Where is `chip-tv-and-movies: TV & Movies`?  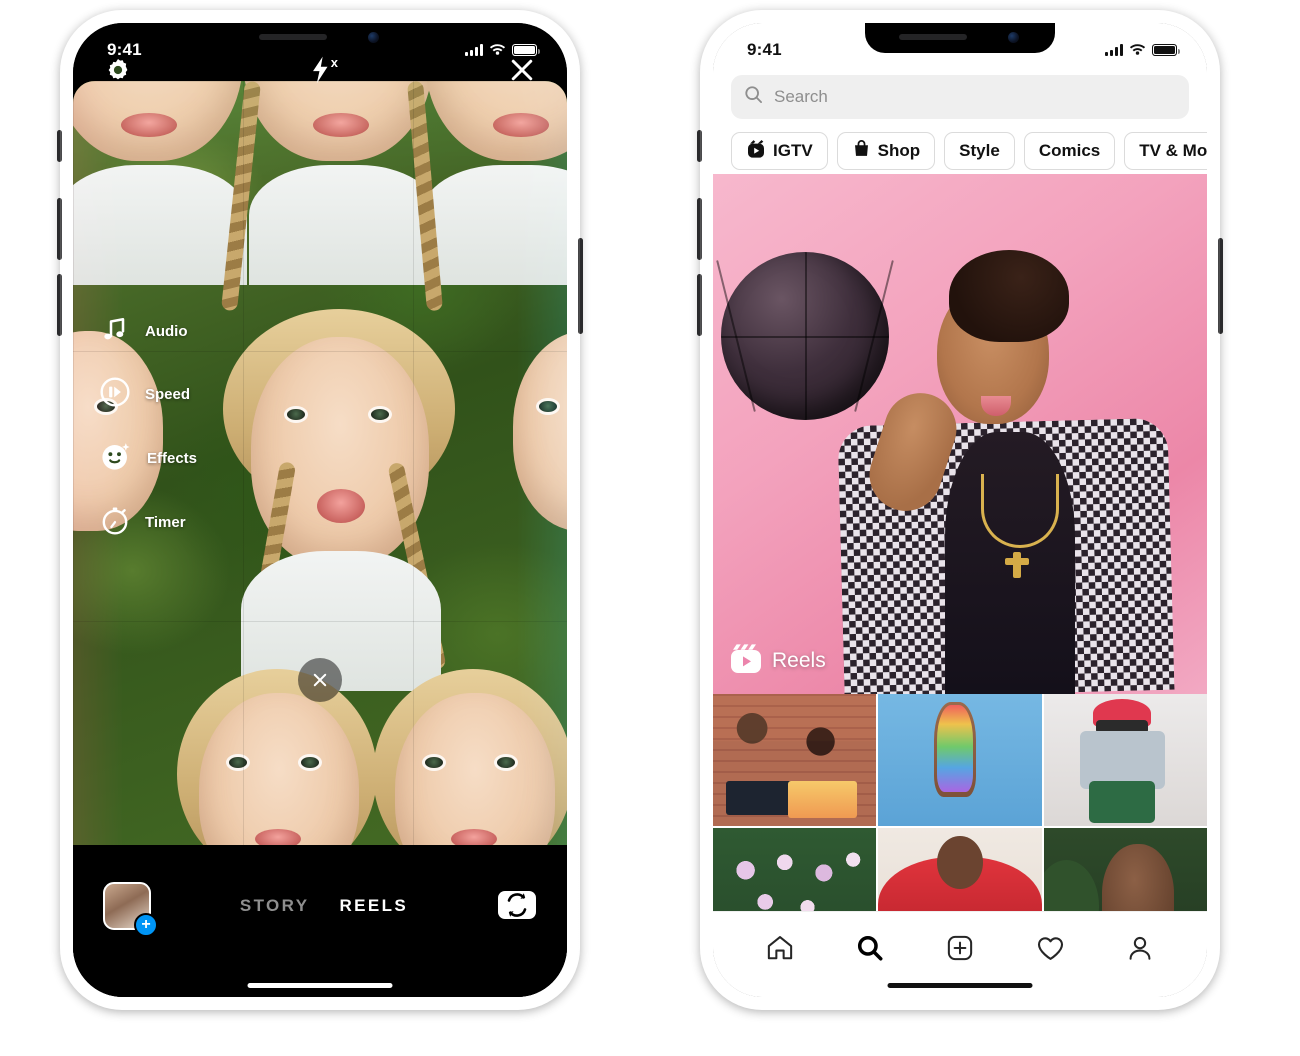
chip-tv-and-movies: TV & Movies is located at coordinates (1165, 151).